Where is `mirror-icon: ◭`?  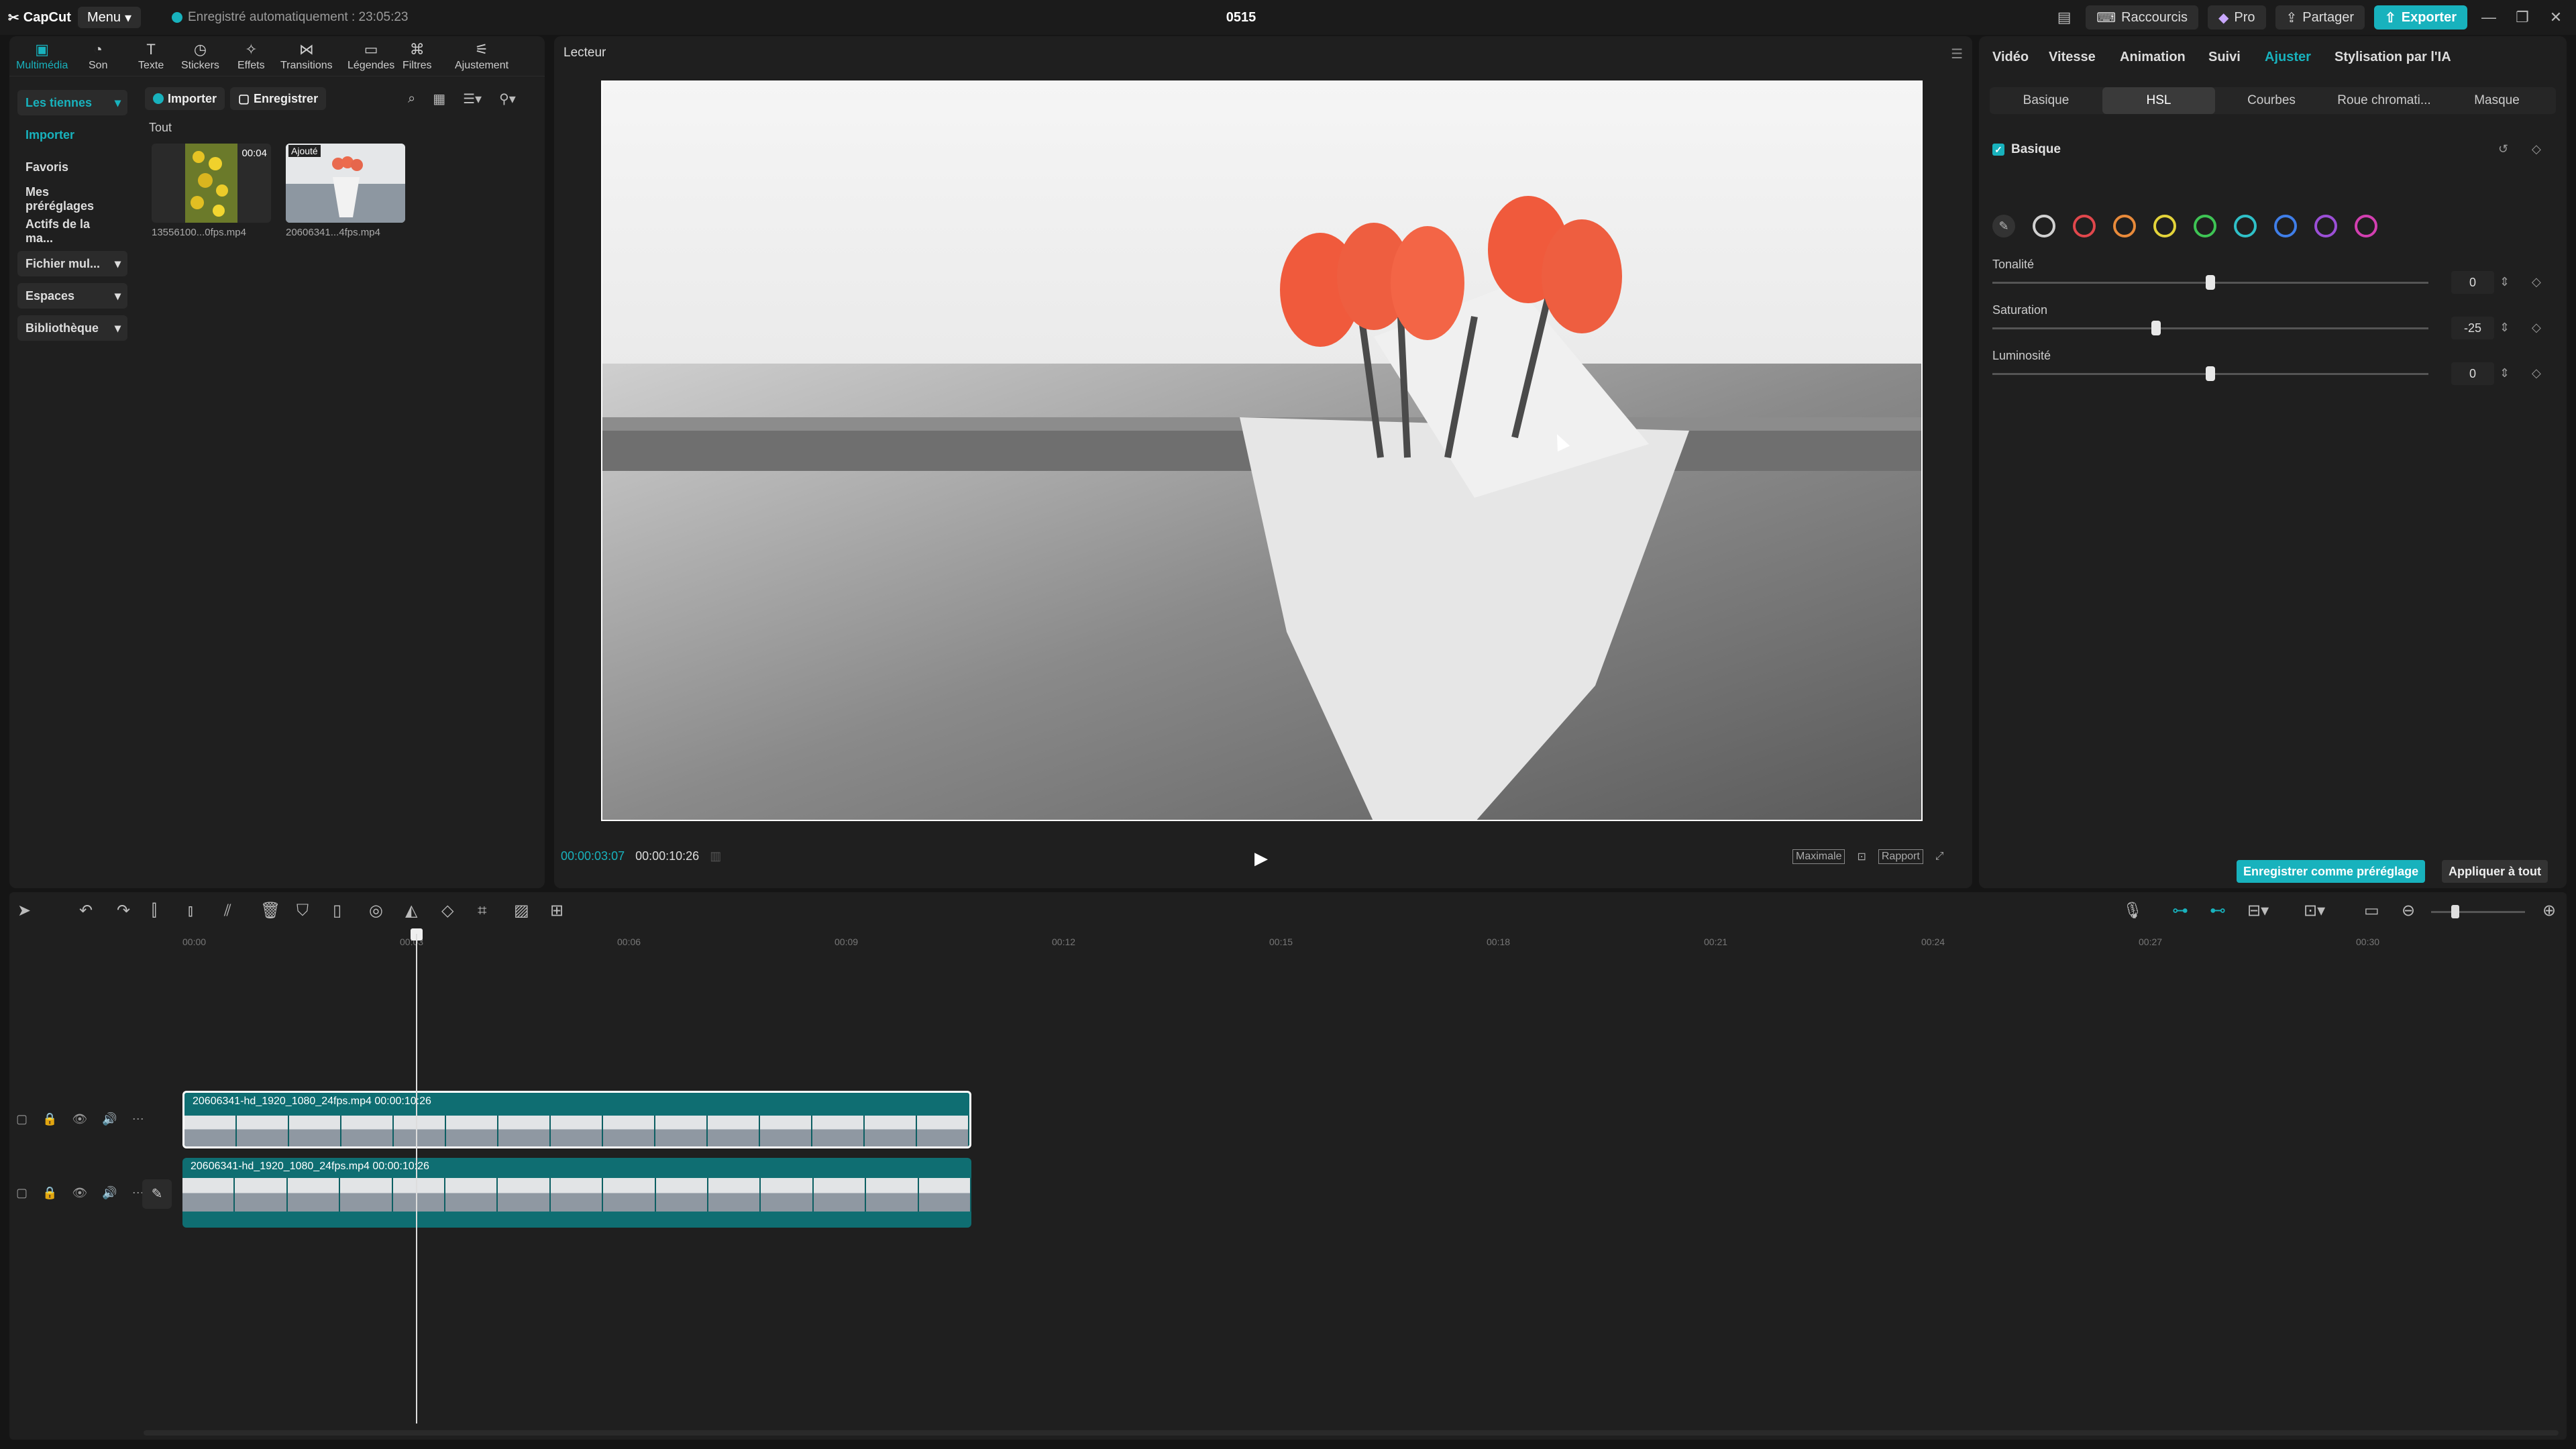 mirror-icon: ◭ is located at coordinates (411, 911).